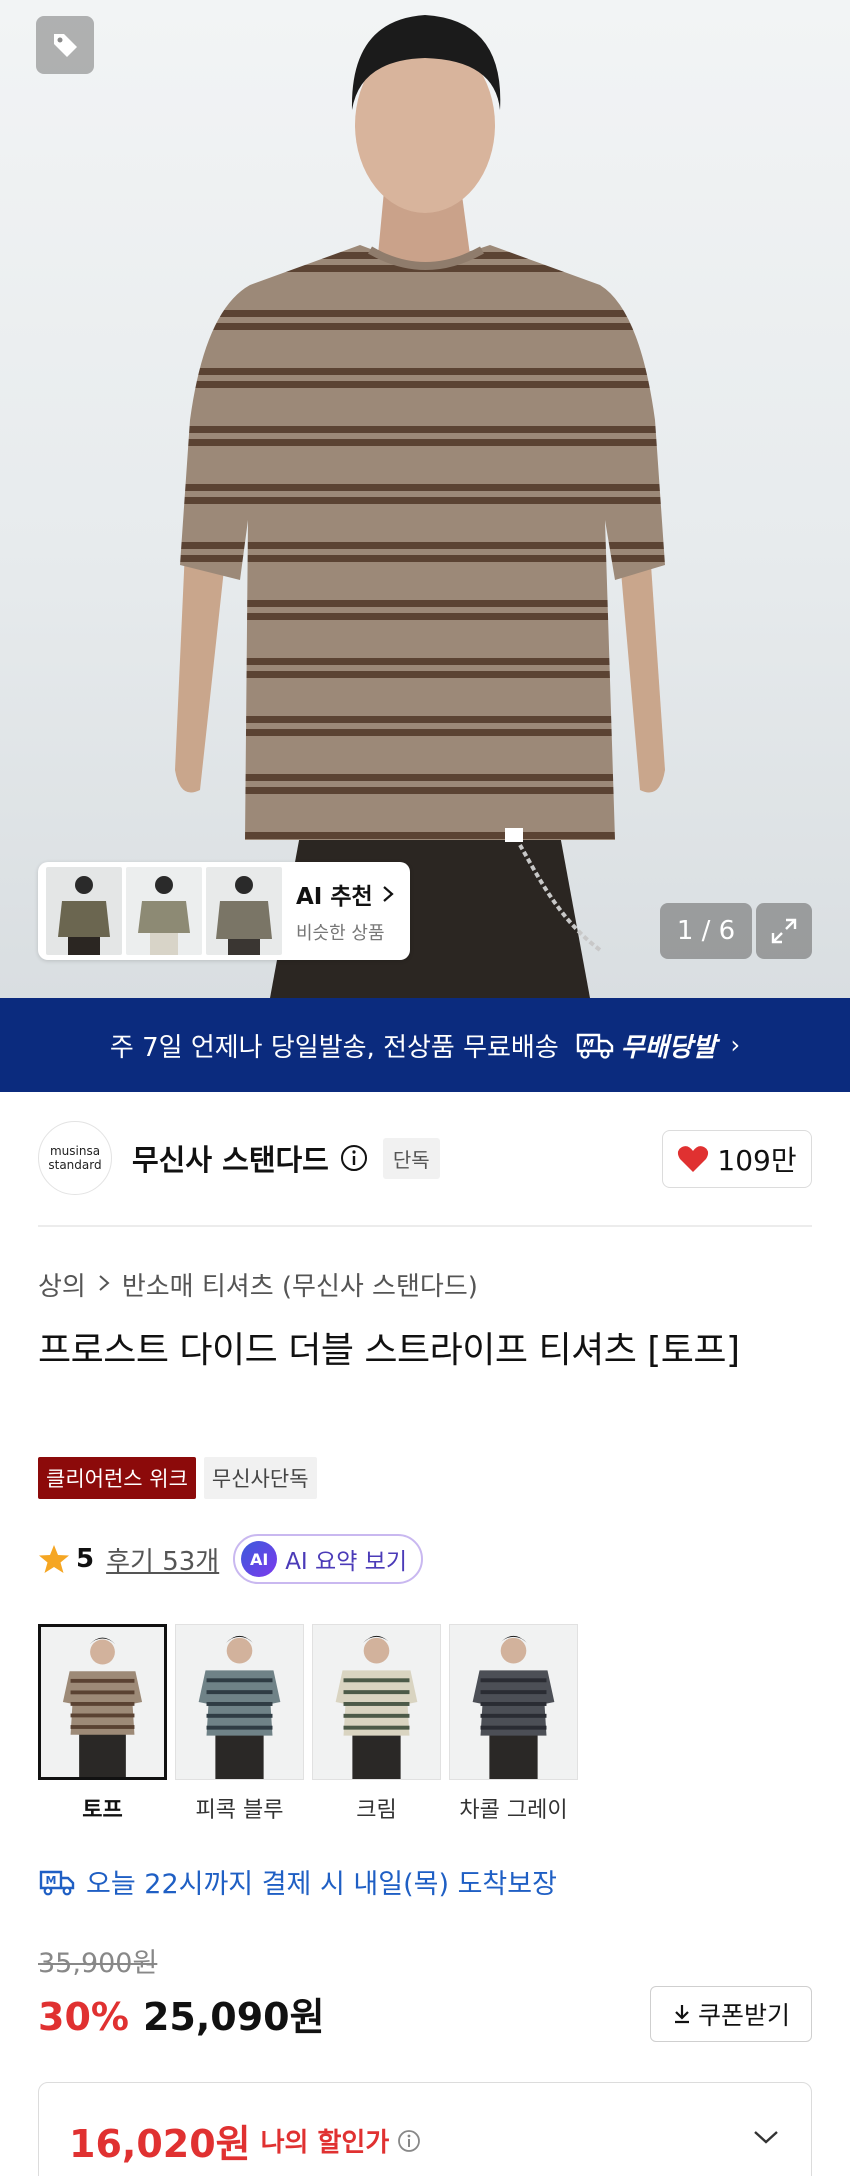 This screenshot has width=850, height=2176. Describe the element at coordinates (230, 1158) in the screenshot. I see `brand-name: 무신사 스탠다드` at that location.